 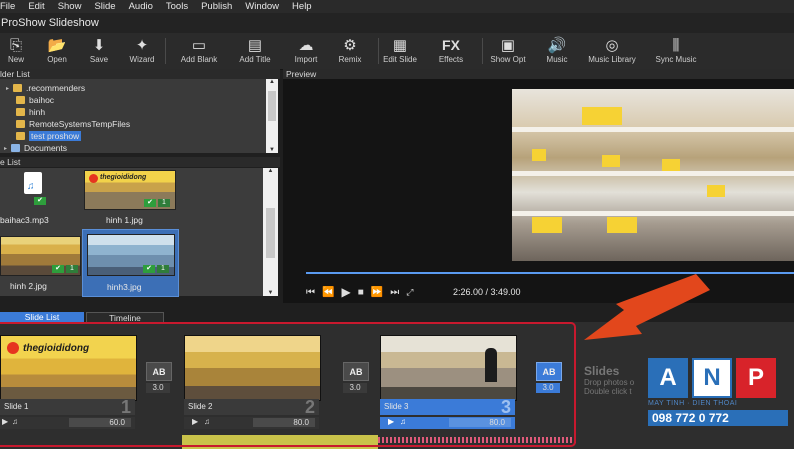 I want to click on empty-slide-placeholder: Slides Drop photos o Double click t, so click(x=609, y=380).